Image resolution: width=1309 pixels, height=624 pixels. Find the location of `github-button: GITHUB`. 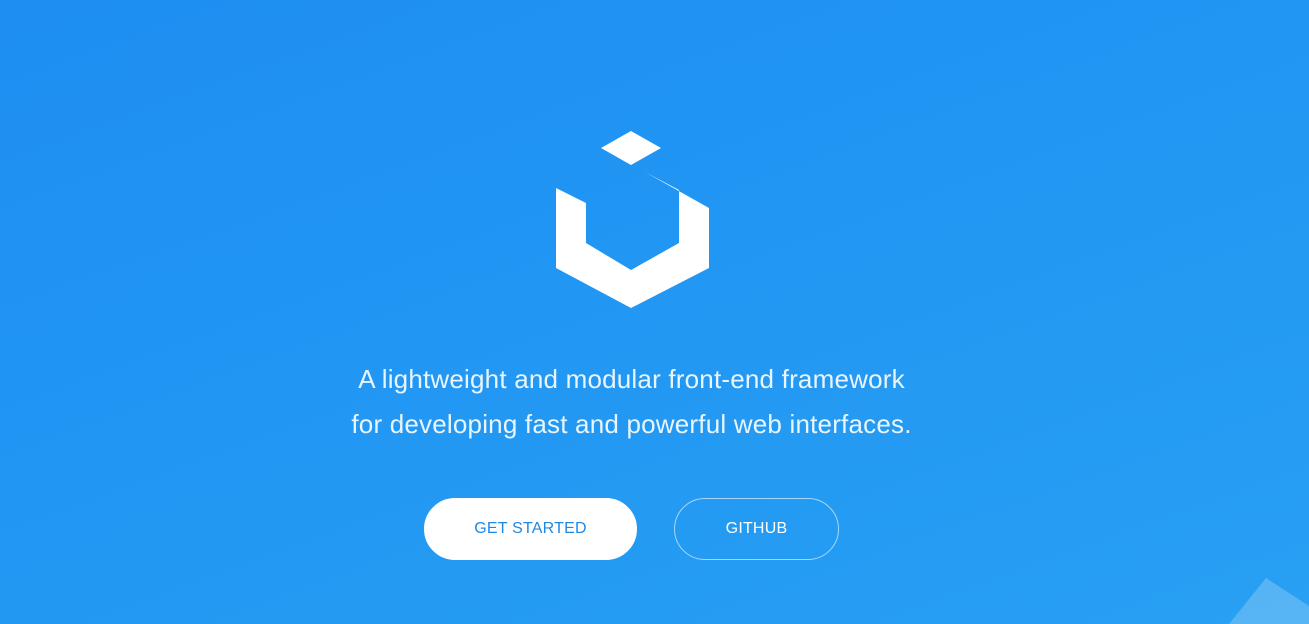

github-button: GITHUB is located at coordinates (756, 529).